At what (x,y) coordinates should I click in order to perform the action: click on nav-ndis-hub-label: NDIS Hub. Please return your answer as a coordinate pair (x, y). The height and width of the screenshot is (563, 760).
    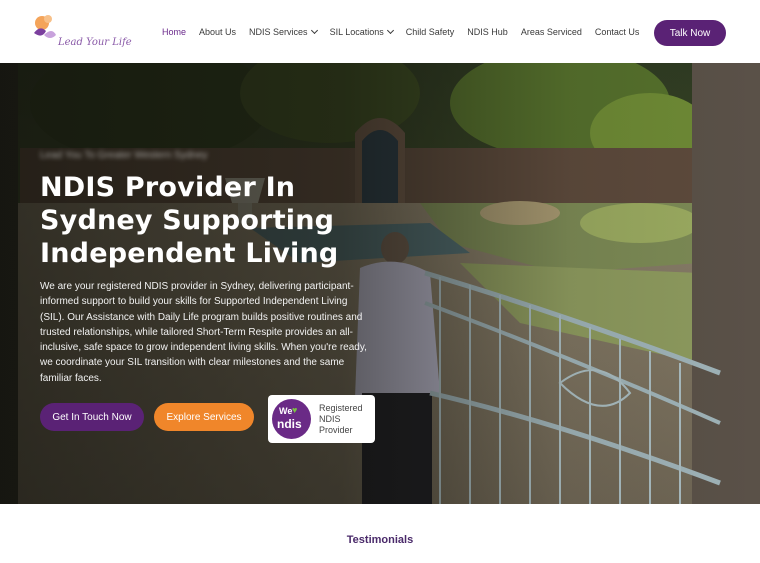
    Looking at the image, I should click on (487, 31).